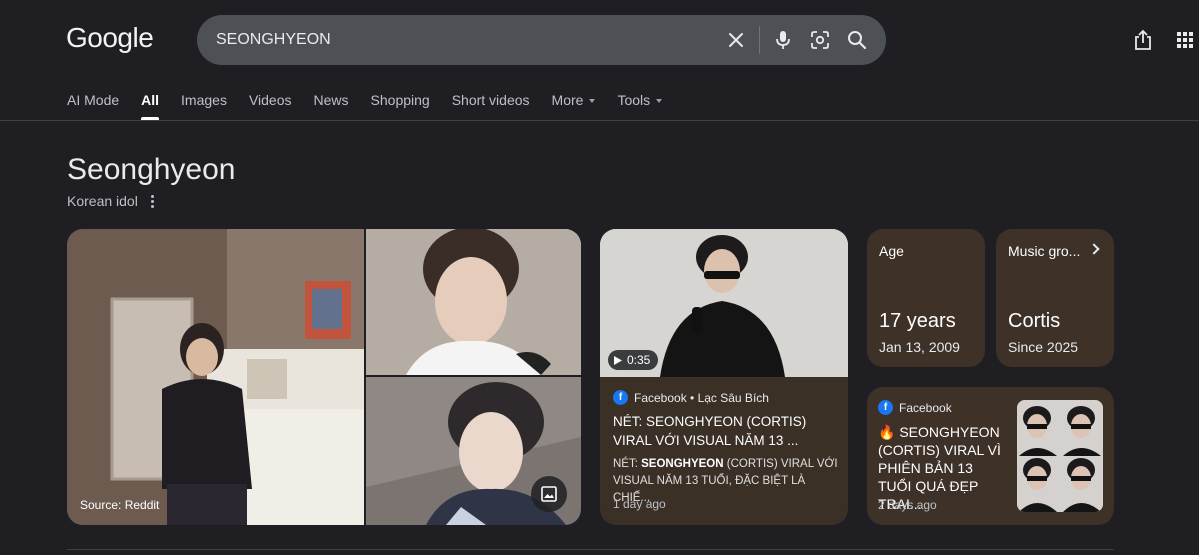 The height and width of the screenshot is (555, 1199). Describe the element at coordinates (618, 360) in the screenshot. I see `play-icon` at that location.